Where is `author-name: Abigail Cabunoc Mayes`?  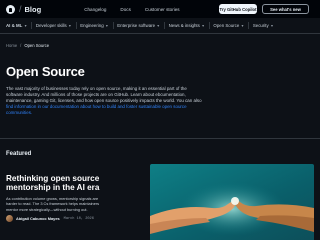
author-name: Abigail Cabunoc Mayes is located at coordinates (38, 218).